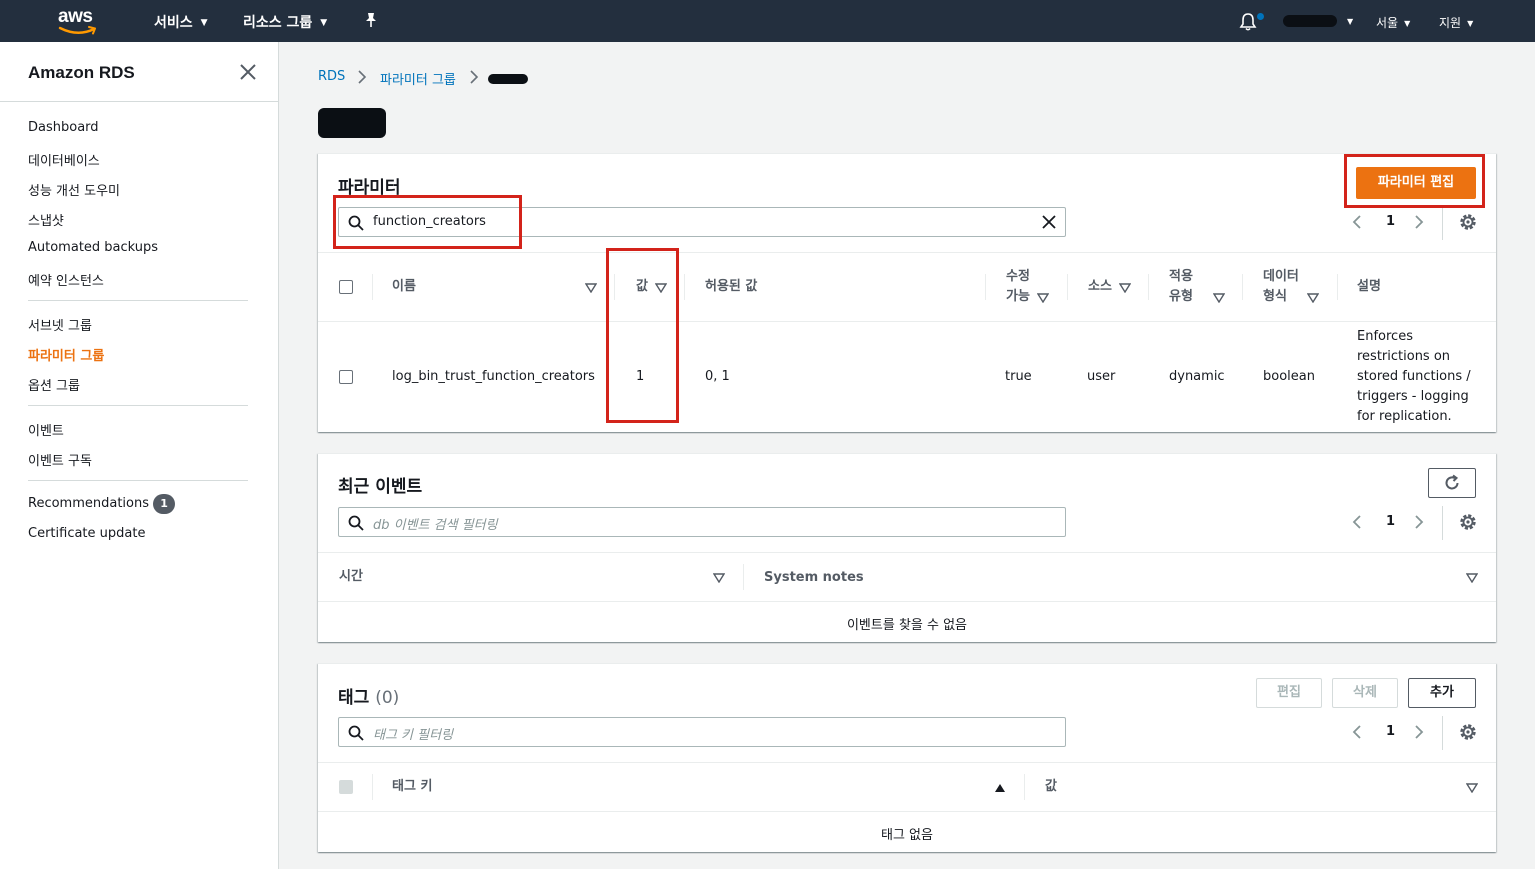 The image size is (1535, 869). Describe the element at coordinates (508, 79) in the screenshot. I see `breadcrumb-current-redacted` at that location.